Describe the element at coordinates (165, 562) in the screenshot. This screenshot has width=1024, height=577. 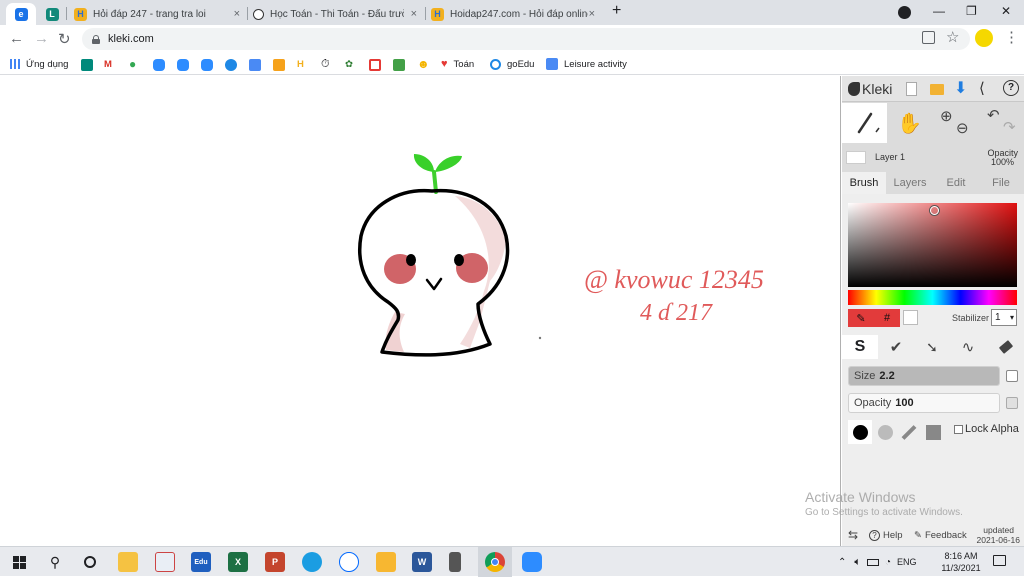
I see `snipping-tool-icon` at that location.